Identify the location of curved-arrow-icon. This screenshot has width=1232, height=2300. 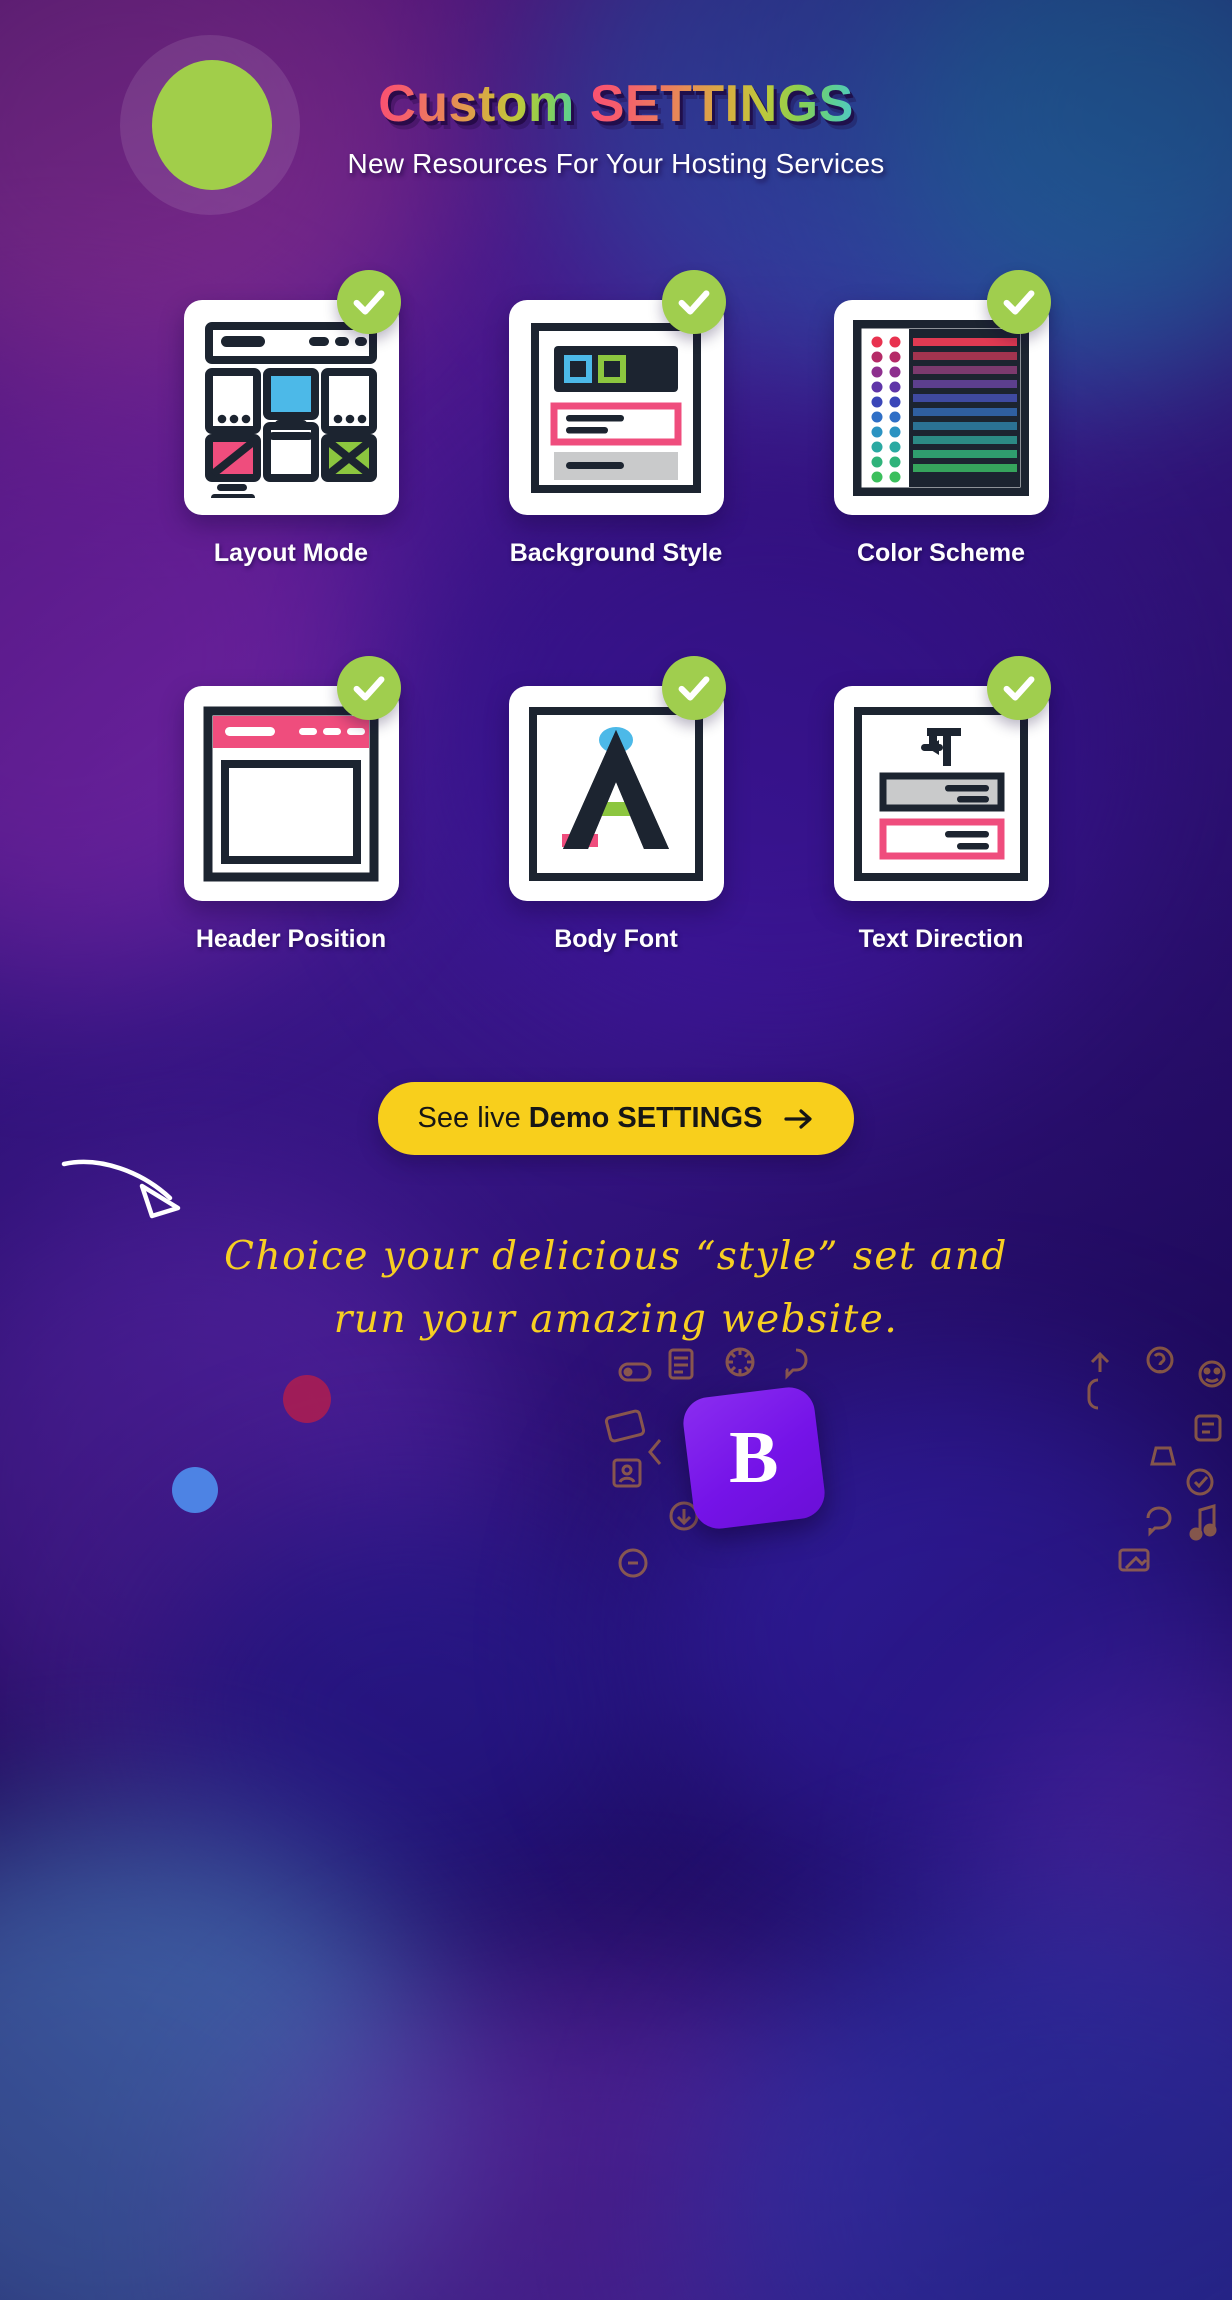
(121, 1189).